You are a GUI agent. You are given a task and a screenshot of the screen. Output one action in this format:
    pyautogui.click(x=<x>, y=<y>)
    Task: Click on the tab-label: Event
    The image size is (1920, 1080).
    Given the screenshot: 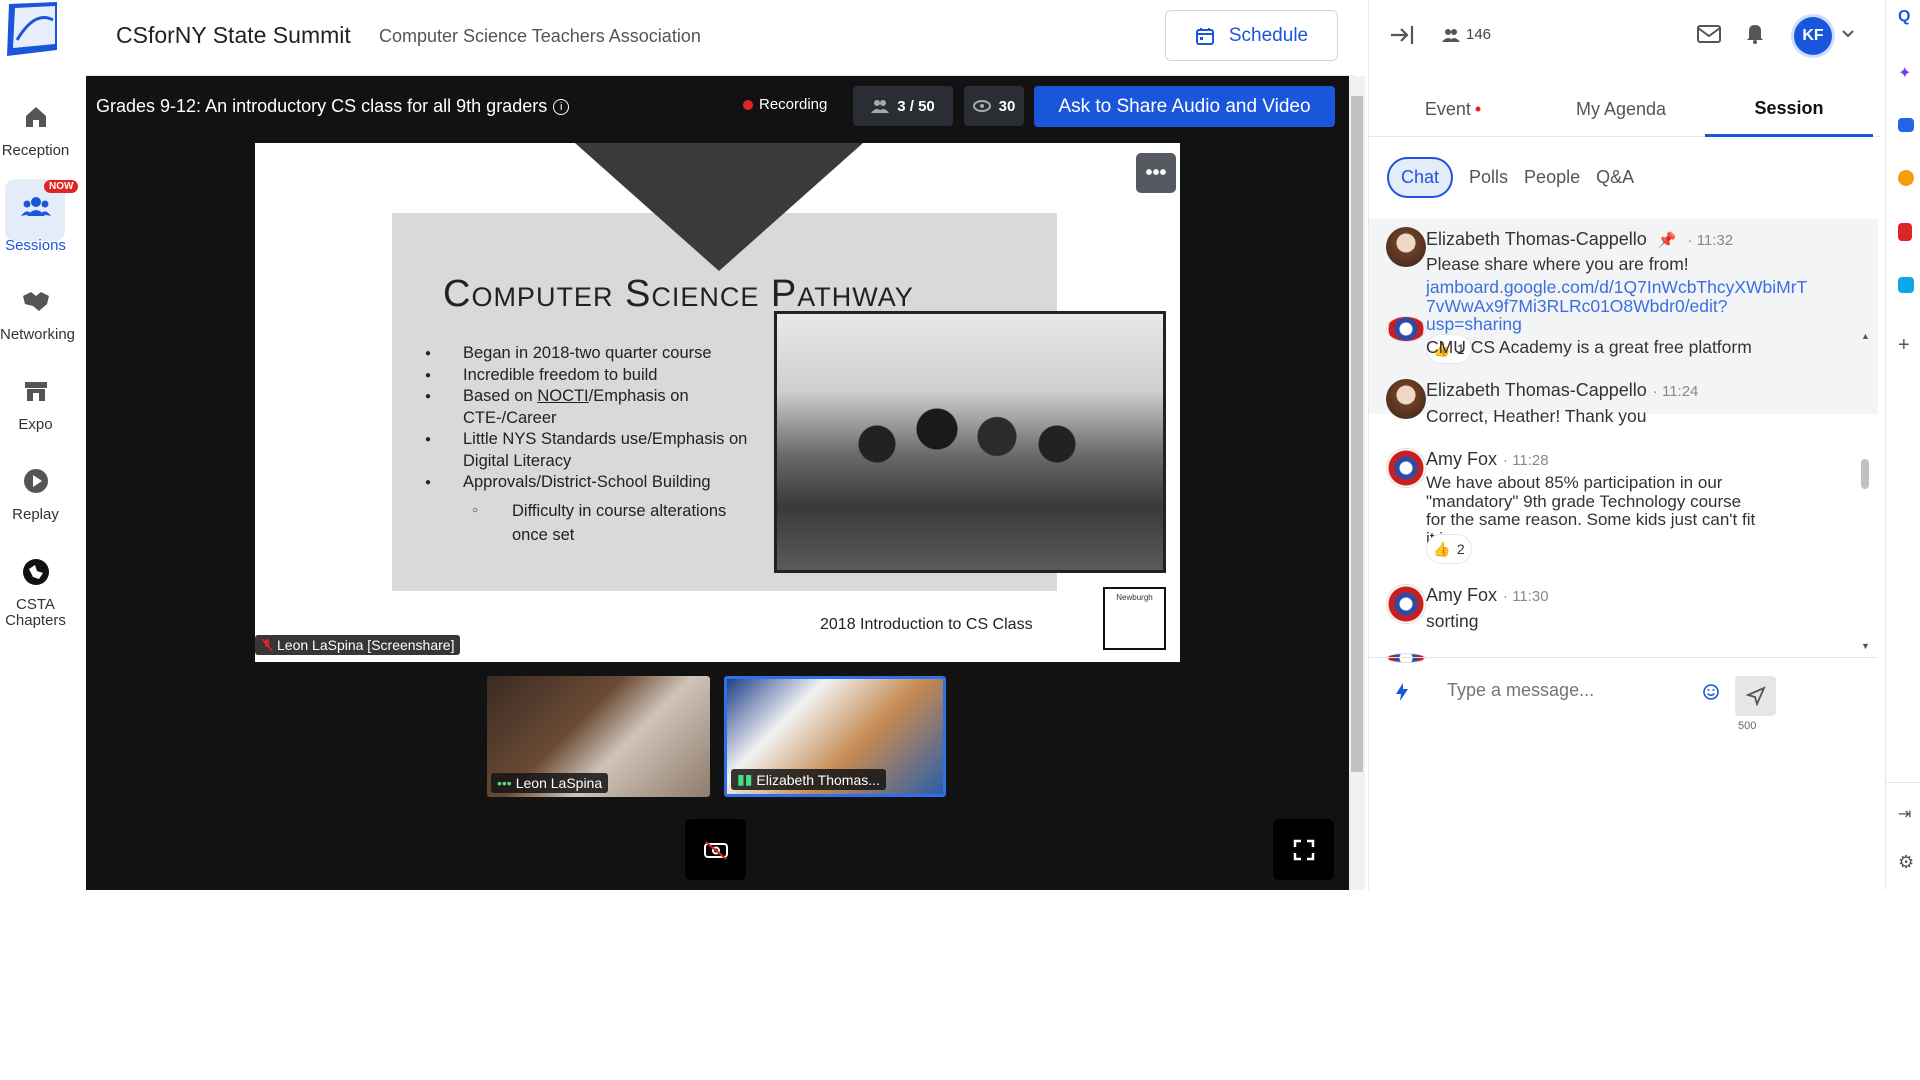 What is the action you would take?
    pyautogui.click(x=1447, y=109)
    